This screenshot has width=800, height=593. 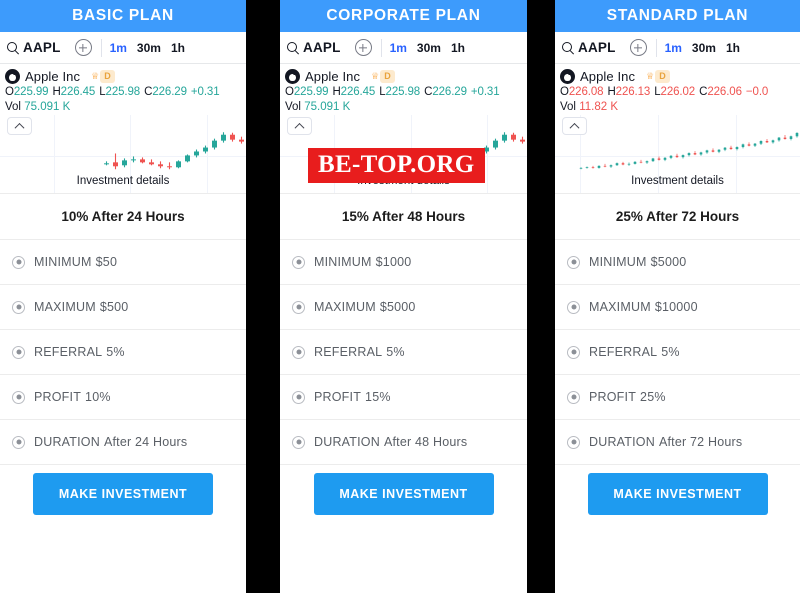 I want to click on plan-header-corporate: CORPORATE PLAN, so click(x=403, y=16).